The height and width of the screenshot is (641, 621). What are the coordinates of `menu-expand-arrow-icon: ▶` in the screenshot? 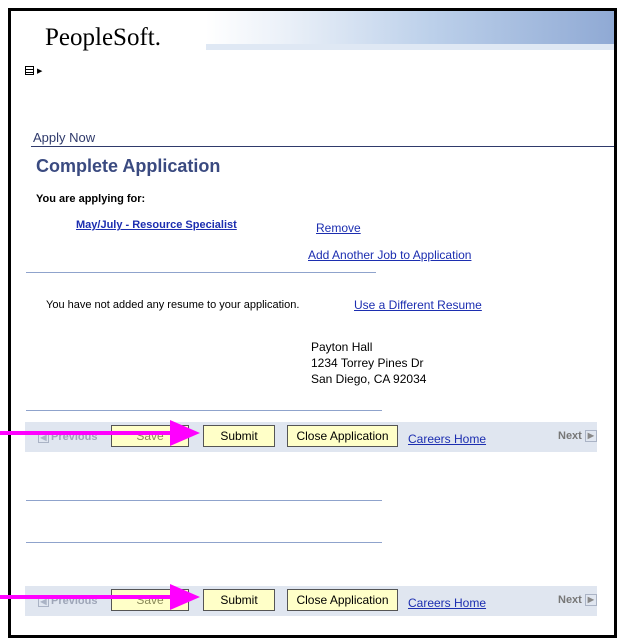 It's located at (39, 71).